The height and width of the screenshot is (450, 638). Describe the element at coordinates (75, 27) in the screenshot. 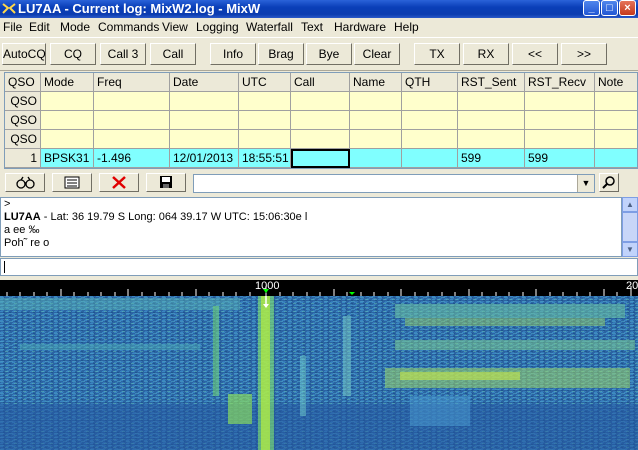

I see `menu-mode: Mode` at that location.